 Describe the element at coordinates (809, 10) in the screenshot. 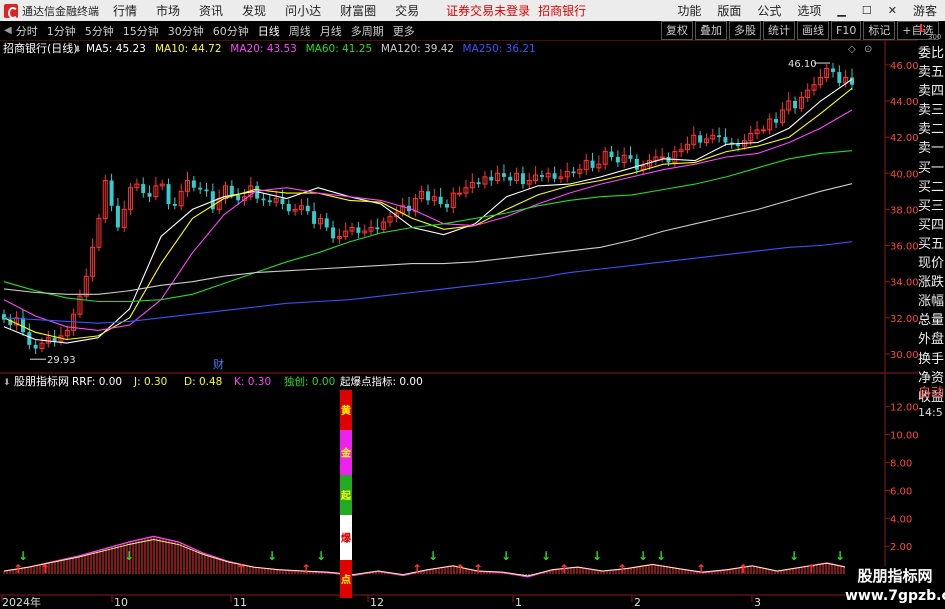

I see `right-menu-item-3: 选项` at that location.